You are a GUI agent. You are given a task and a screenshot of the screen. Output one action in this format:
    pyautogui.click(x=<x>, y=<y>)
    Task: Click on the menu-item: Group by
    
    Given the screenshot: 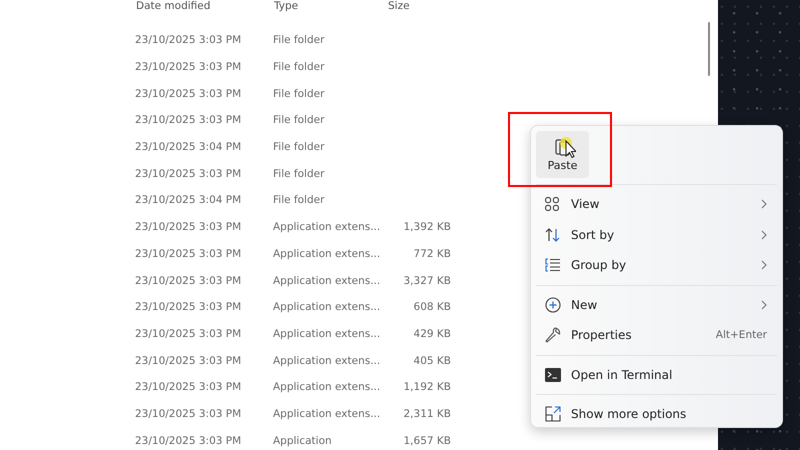 What is the action you would take?
    pyautogui.click(x=656, y=265)
    